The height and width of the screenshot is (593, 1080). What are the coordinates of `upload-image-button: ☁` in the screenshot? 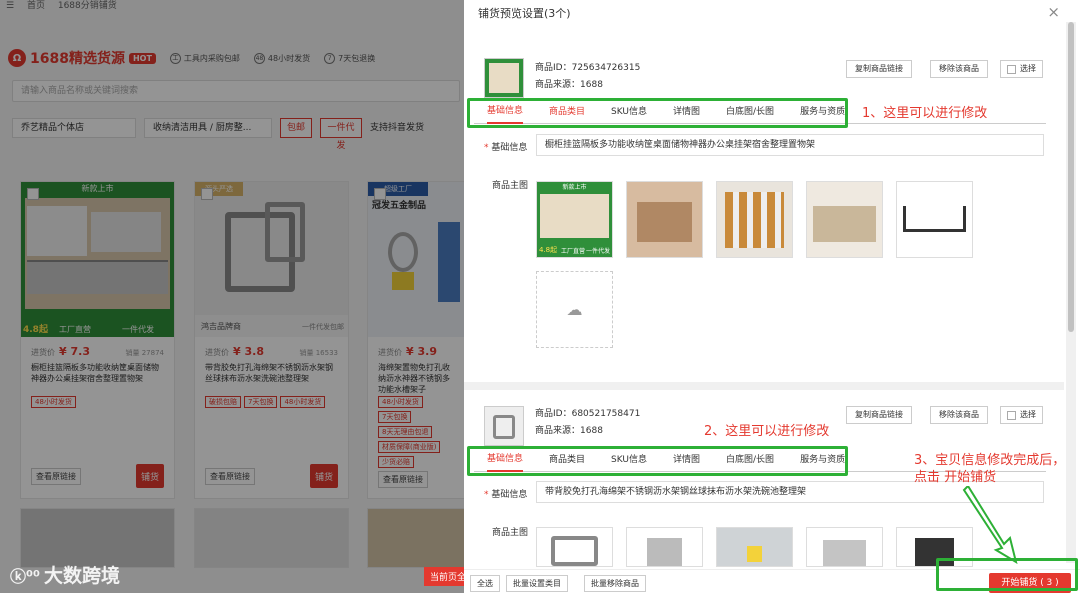 It's located at (574, 309).